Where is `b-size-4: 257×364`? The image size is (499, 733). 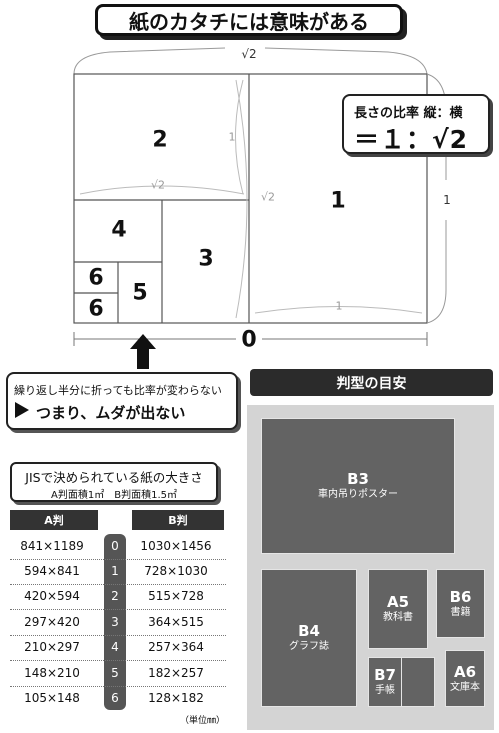 b-size-4: 257×364 is located at coordinates (176, 647).